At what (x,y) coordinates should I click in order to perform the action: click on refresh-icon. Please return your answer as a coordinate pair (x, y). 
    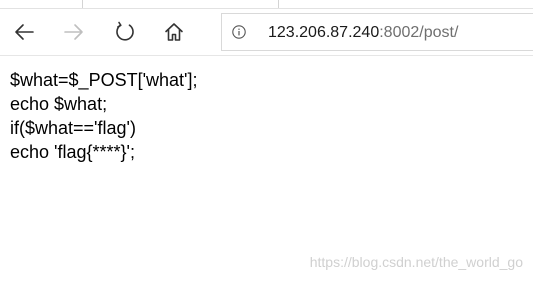
    Looking at the image, I should click on (125, 31).